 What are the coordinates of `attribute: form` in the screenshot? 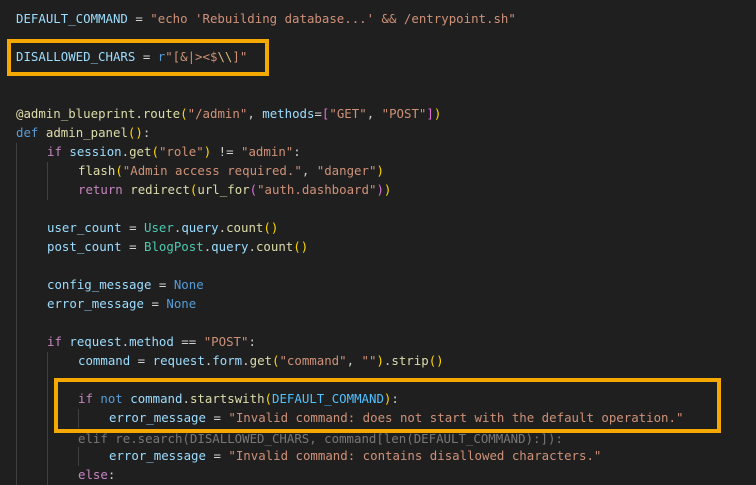 It's located at (227, 360).